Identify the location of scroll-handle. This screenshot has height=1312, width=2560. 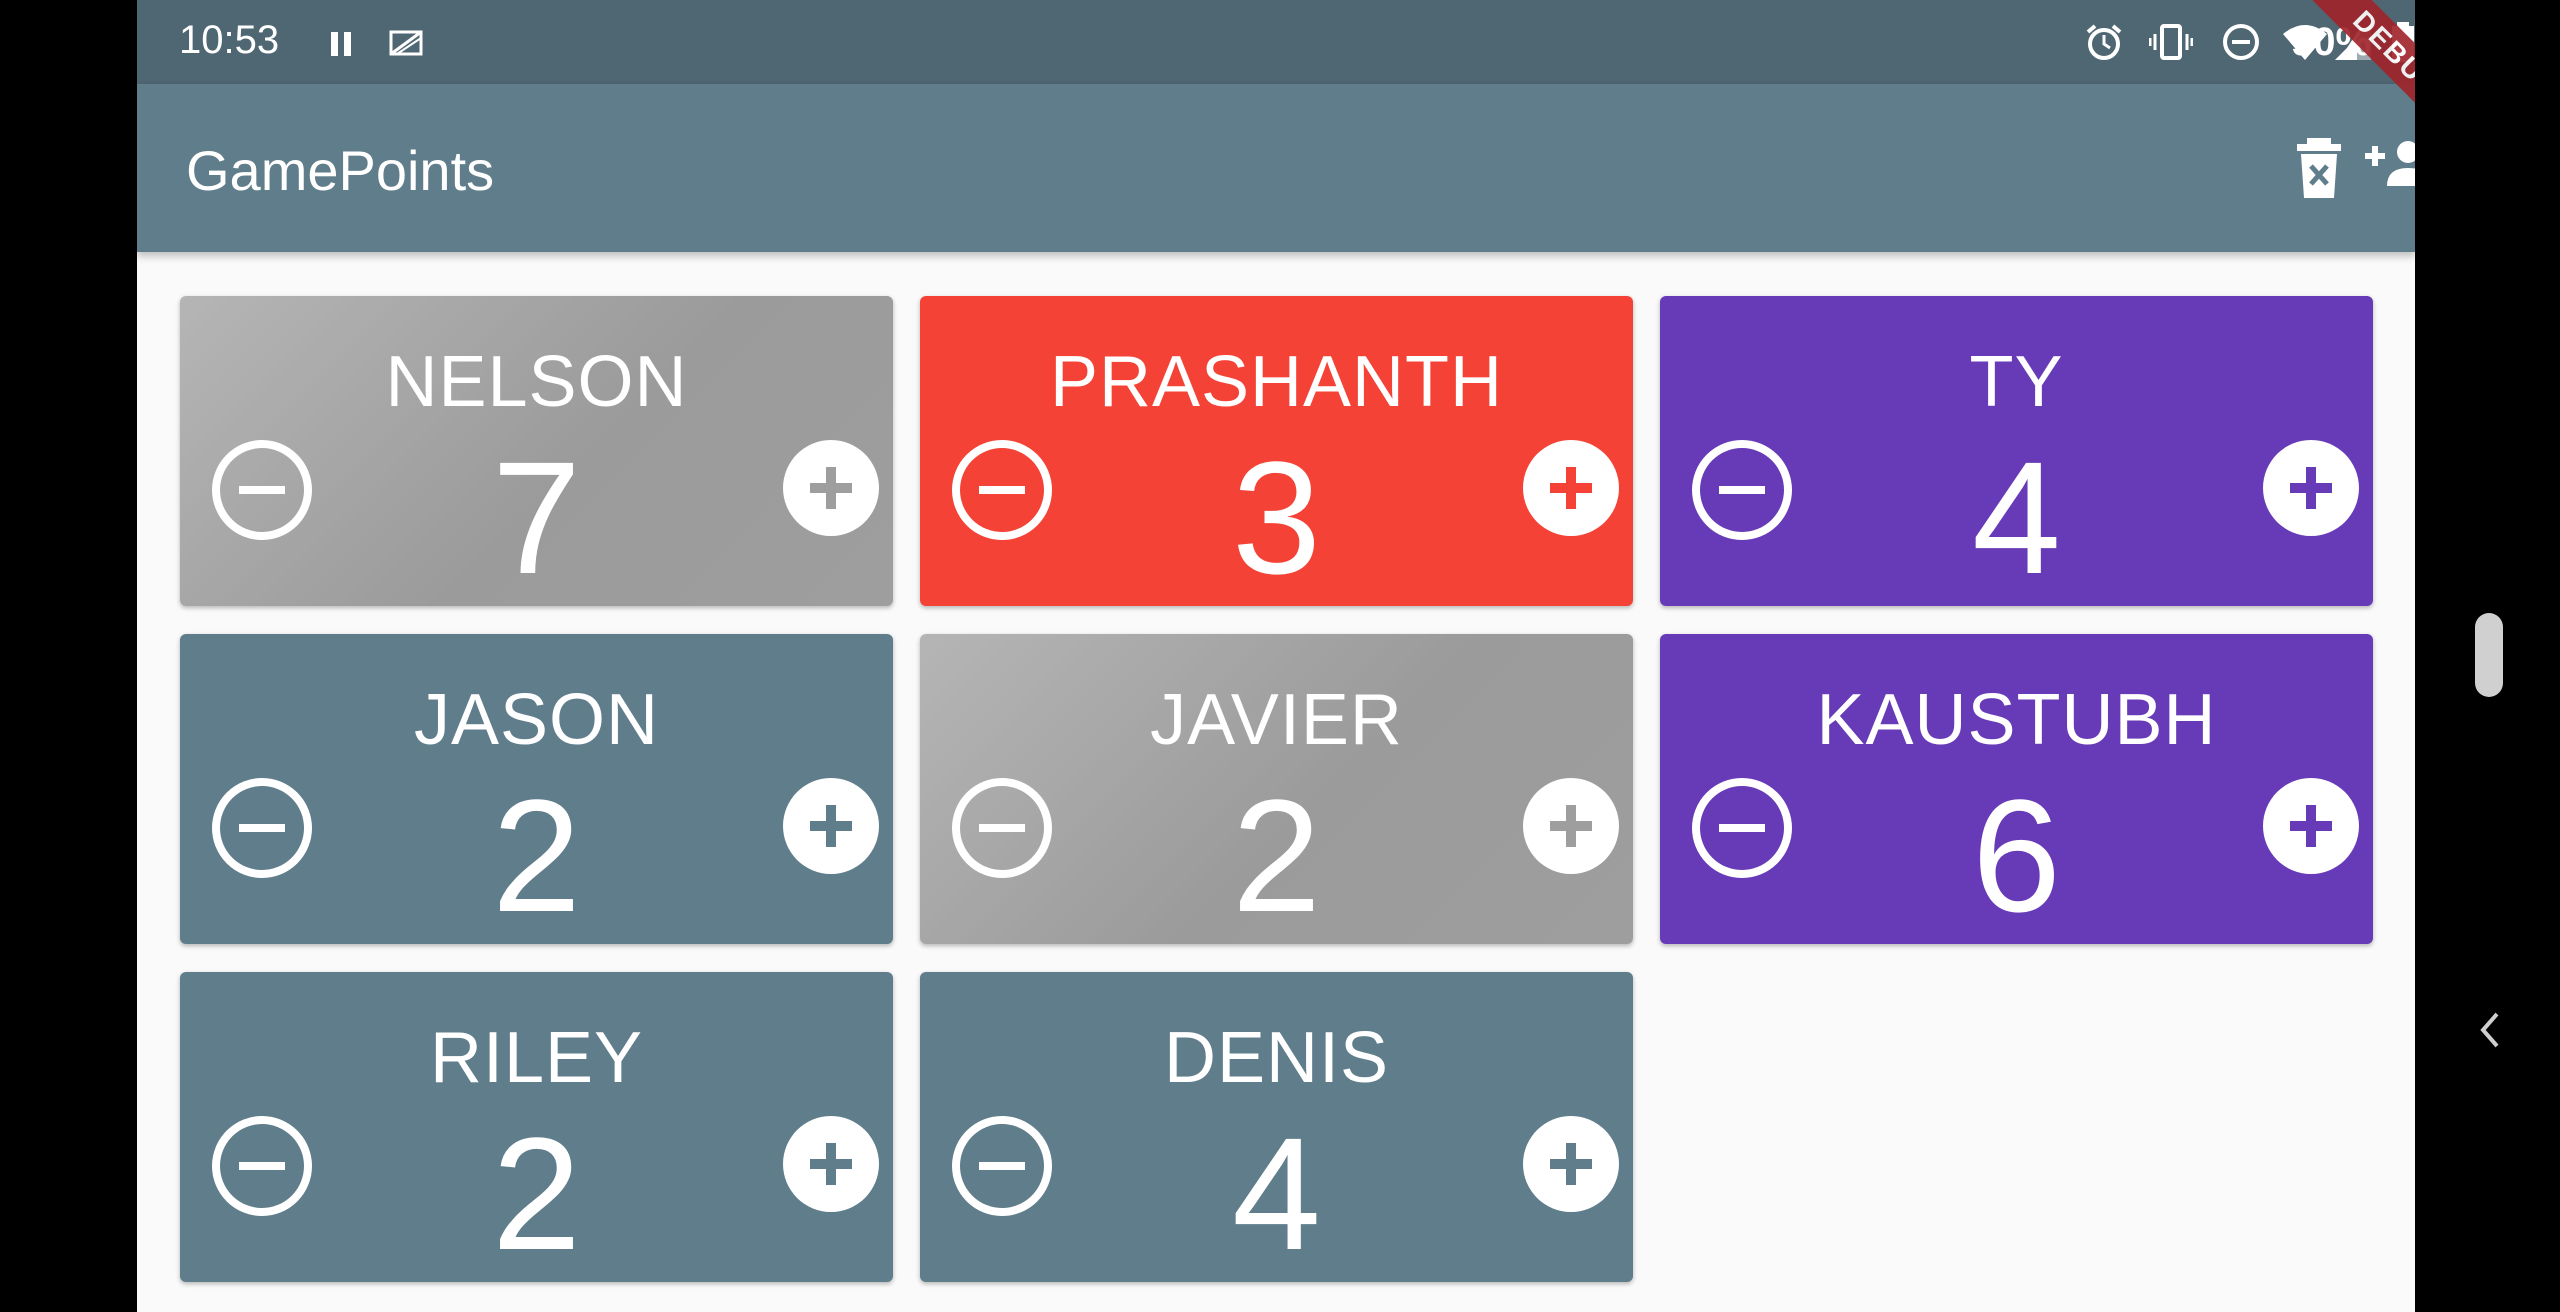
(2489, 655).